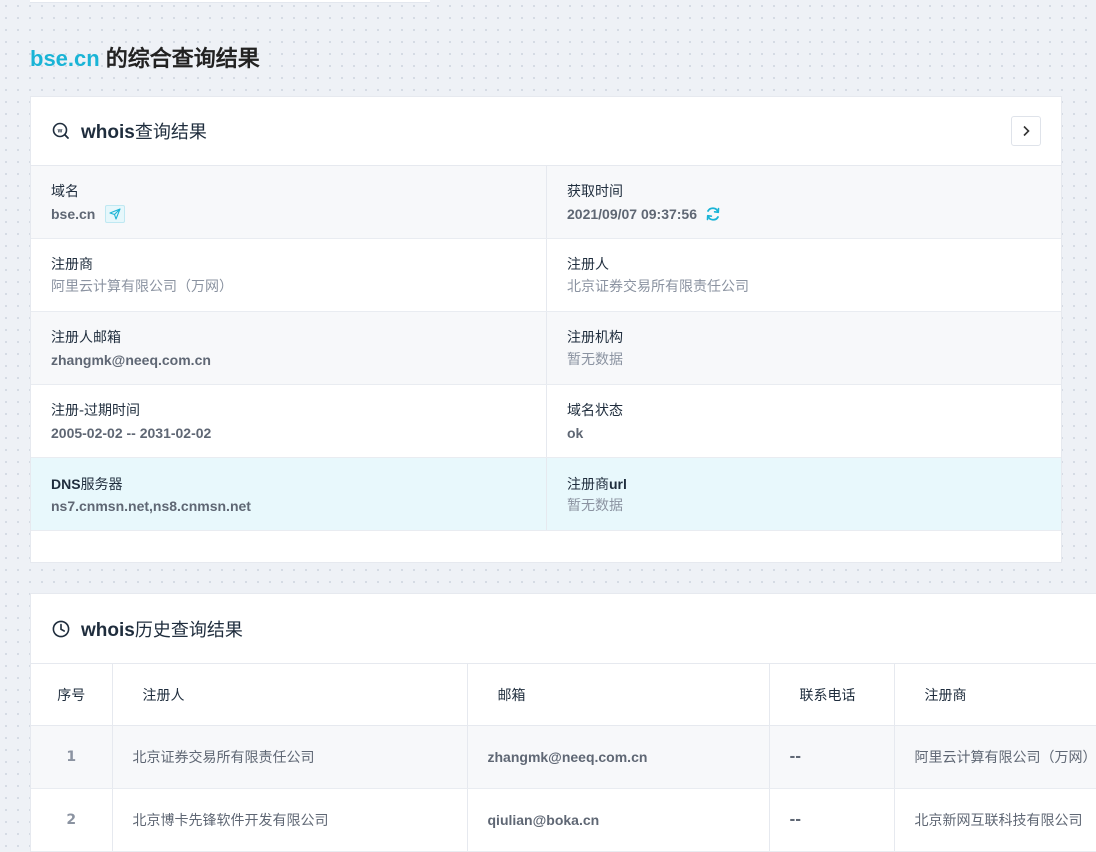 Image resolution: width=1096 pixels, height=852 pixels. What do you see at coordinates (658, 287) in the screenshot?
I see `registrant-value: 北京证券交易所有限责任公司` at bounding box center [658, 287].